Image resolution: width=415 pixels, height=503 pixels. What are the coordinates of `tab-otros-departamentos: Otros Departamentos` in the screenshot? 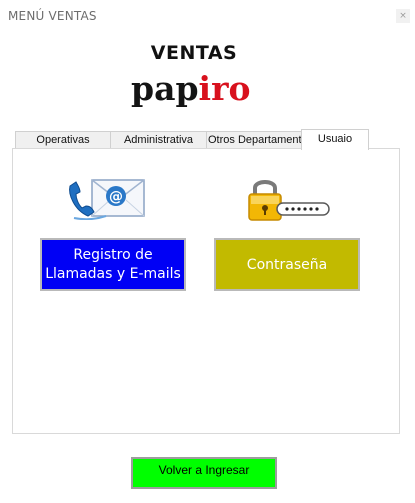 It's located at (254, 139).